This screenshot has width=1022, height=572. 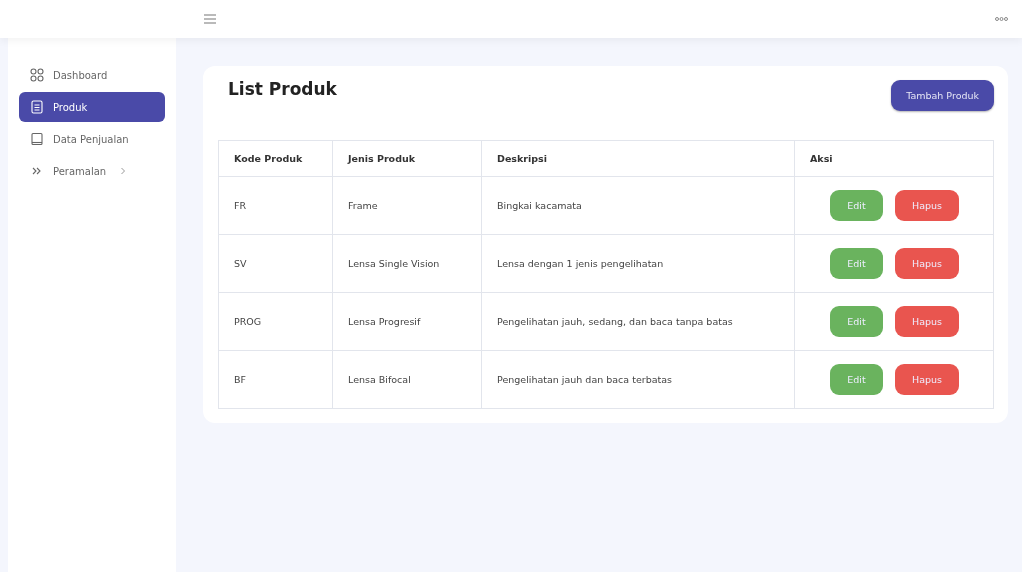 I want to click on sidebar-item: Data Penjualan, so click(x=92, y=139).